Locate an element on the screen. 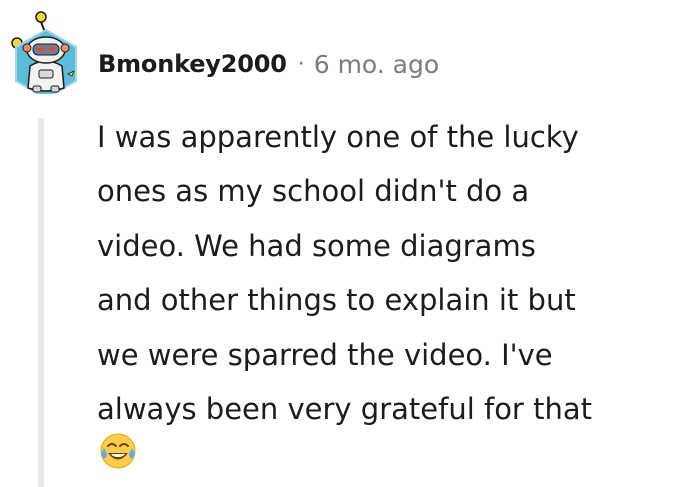 This screenshot has height=487, width=686. comment-body-line: video. We had some diagrams is located at coordinates (316, 245).